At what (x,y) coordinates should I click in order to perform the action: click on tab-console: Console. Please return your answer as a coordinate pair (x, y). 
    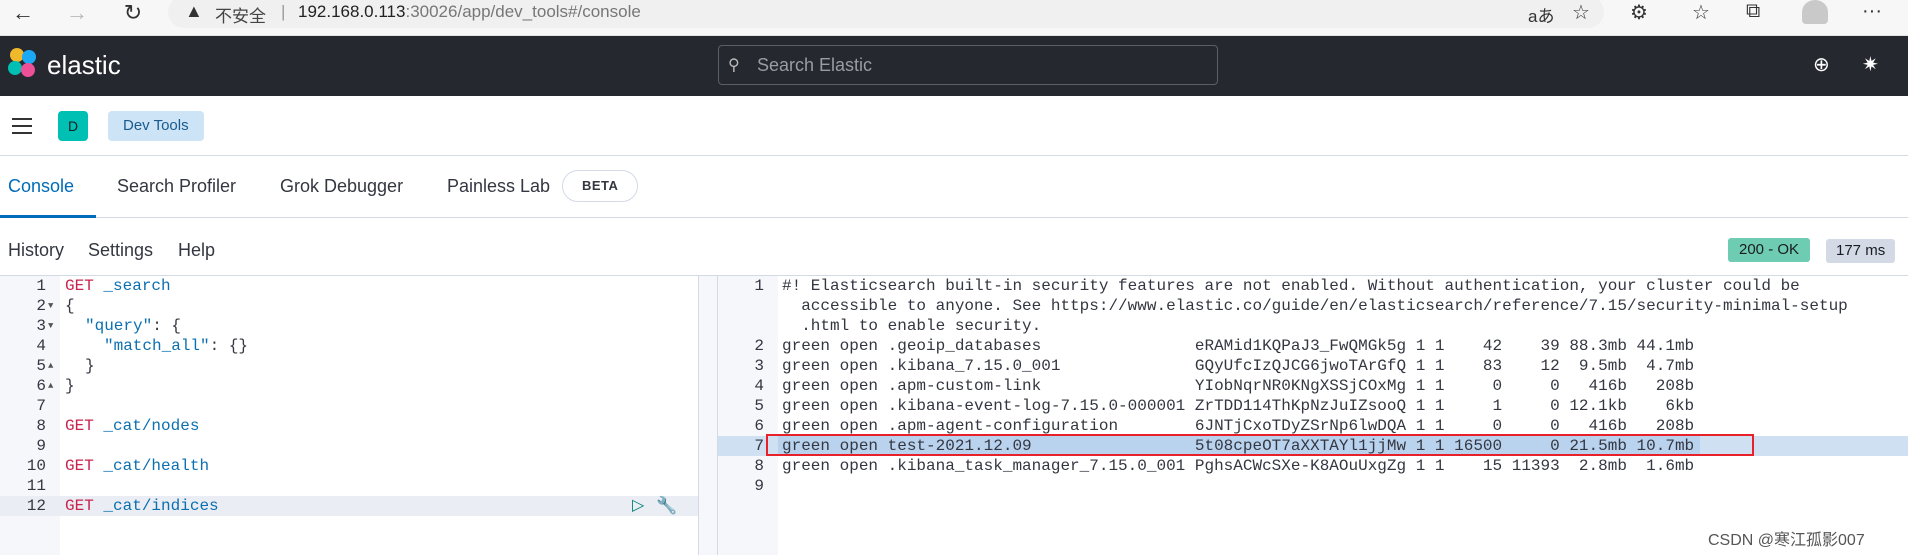
    Looking at the image, I should click on (41, 186).